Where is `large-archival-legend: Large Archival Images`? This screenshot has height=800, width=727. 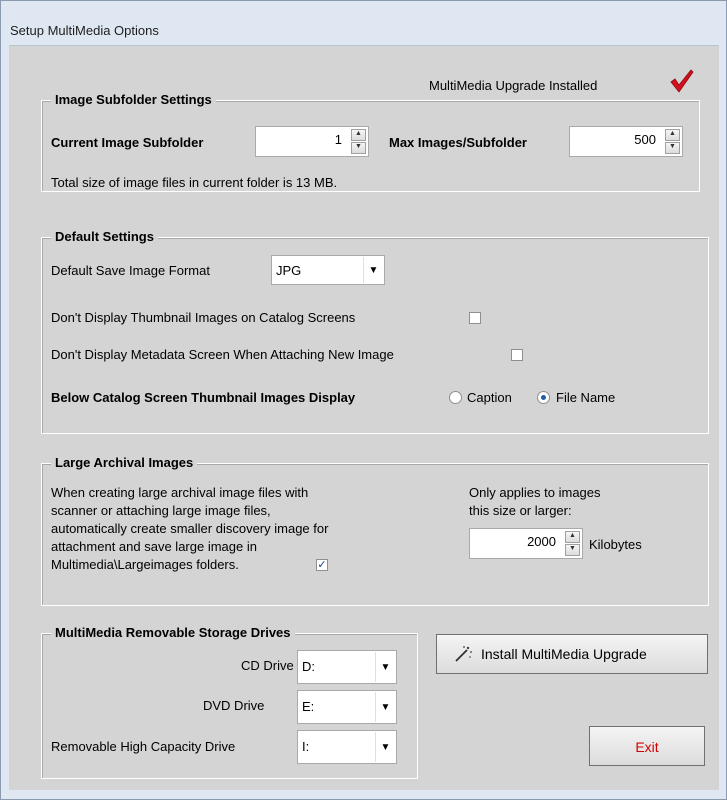
large-archival-legend: Large Archival Images is located at coordinates (124, 462).